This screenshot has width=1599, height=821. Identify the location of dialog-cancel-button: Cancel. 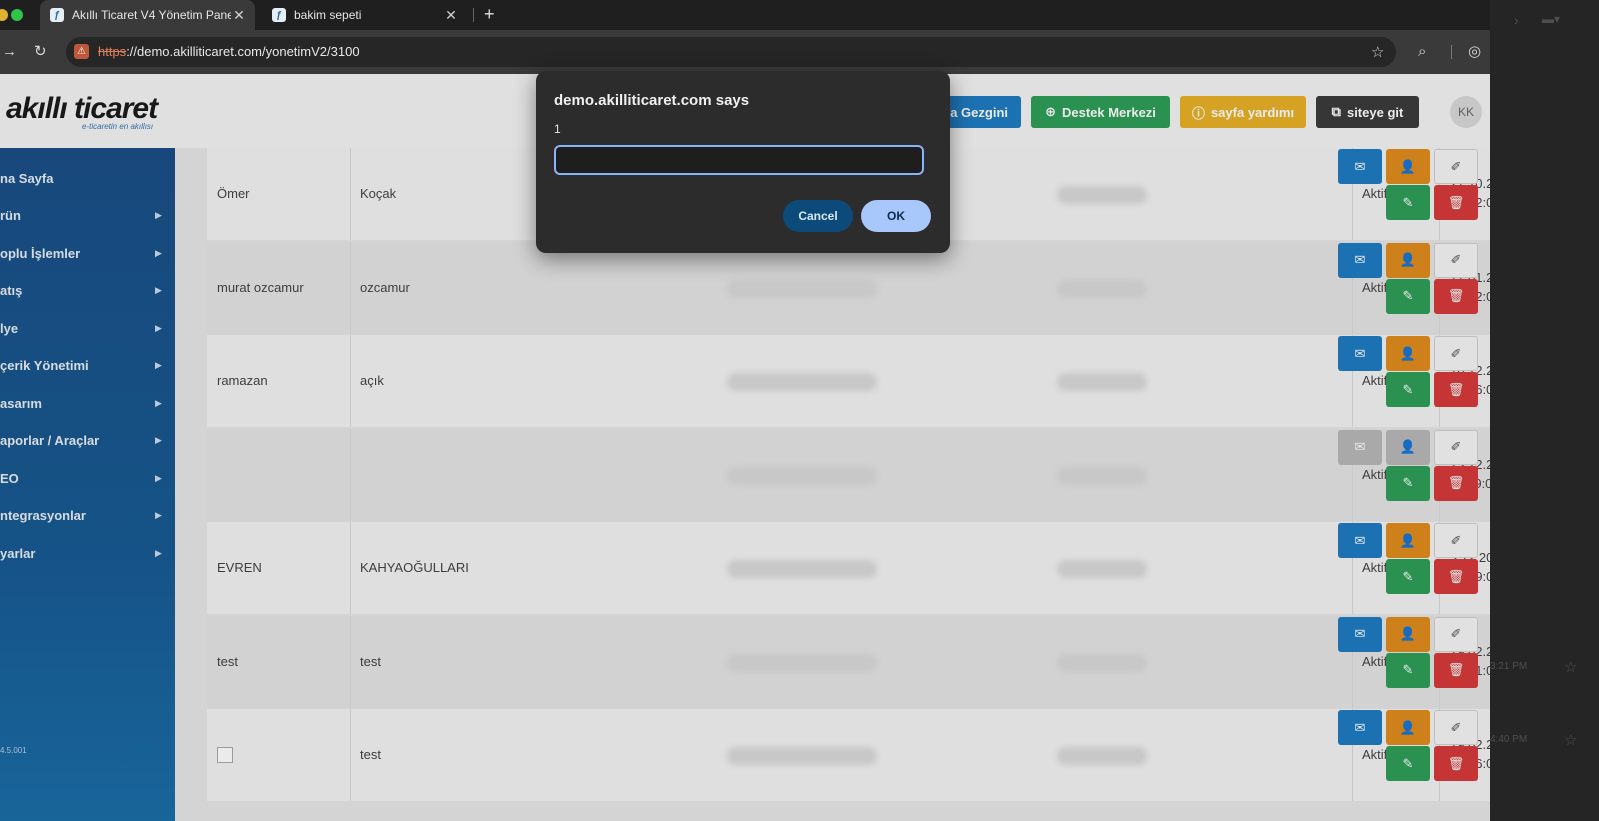
(818, 216).